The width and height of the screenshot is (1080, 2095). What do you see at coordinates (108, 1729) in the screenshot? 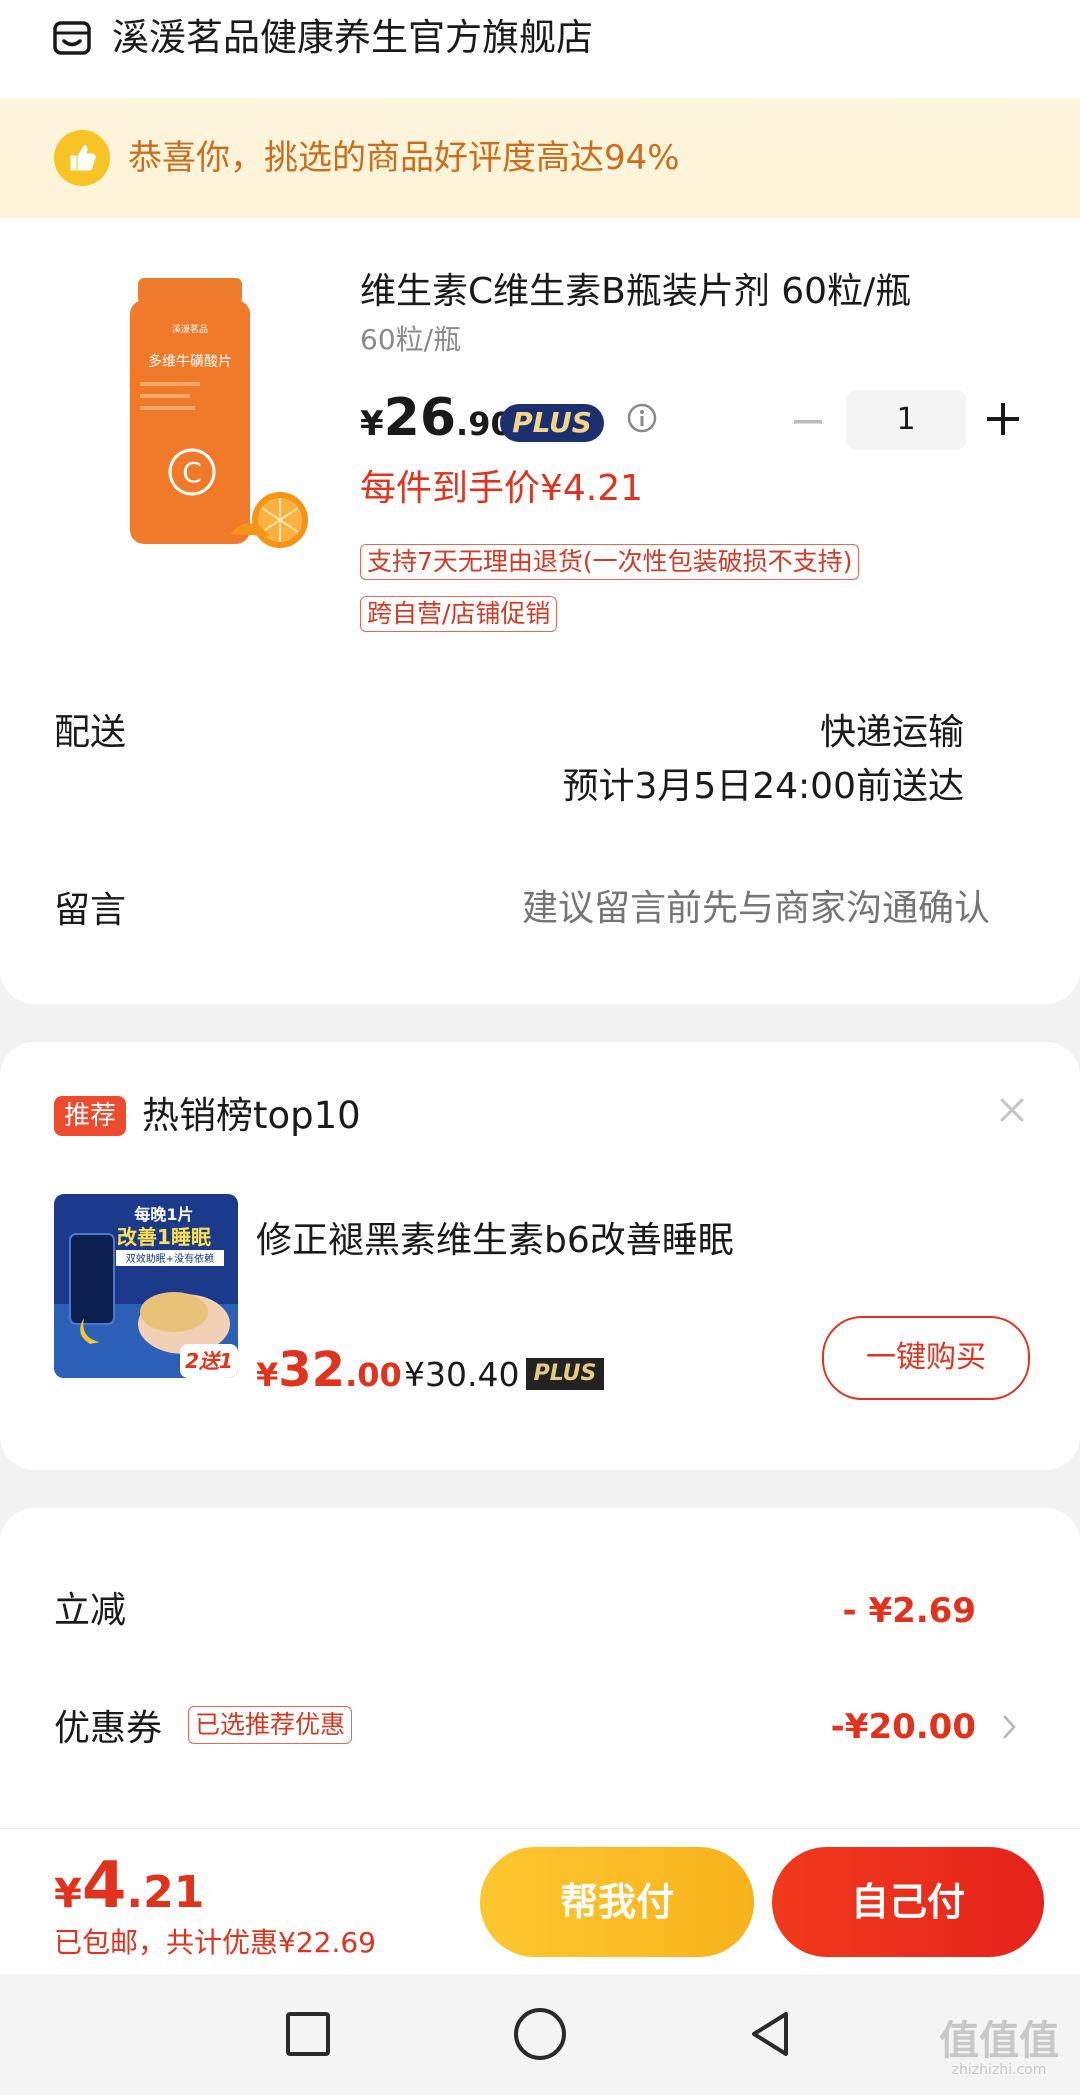
I see `coupon-label: 优惠券` at bounding box center [108, 1729].